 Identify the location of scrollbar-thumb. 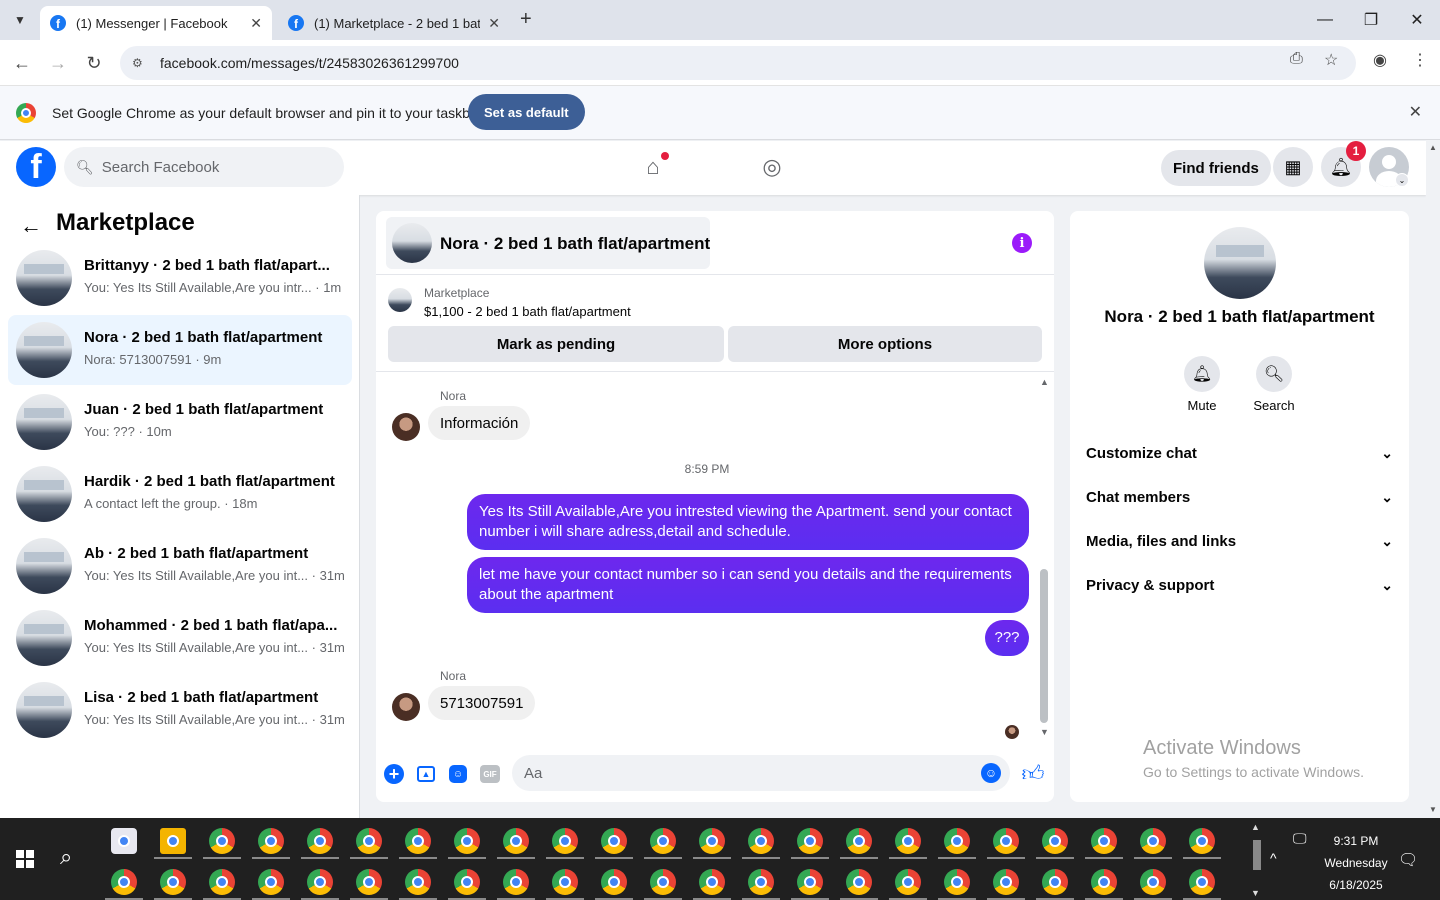
(1044, 646).